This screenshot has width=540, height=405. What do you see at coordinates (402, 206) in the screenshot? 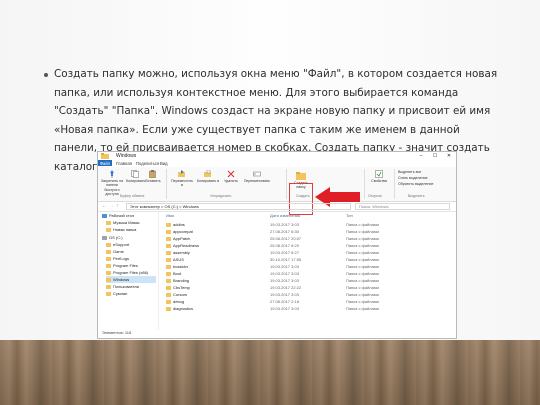
I see `search-input: Поиск: Windows` at bounding box center [402, 206].